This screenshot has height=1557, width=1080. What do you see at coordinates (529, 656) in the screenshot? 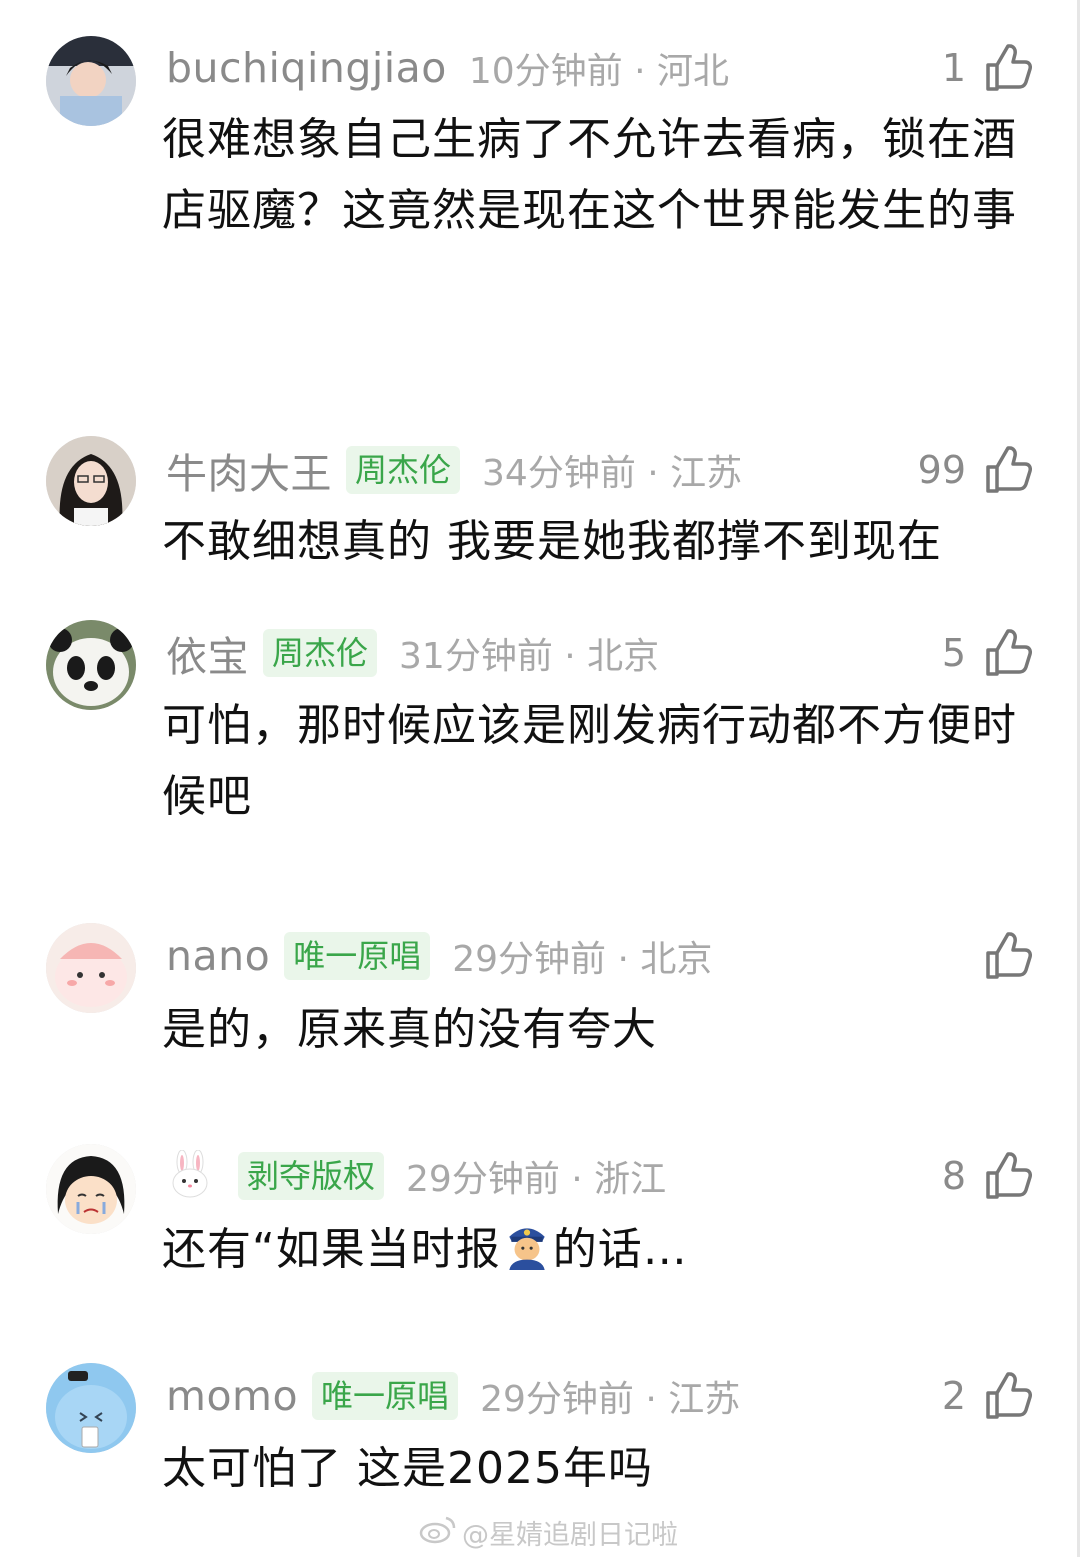
I see `time-location: 31分钟前 · 北京` at bounding box center [529, 656].